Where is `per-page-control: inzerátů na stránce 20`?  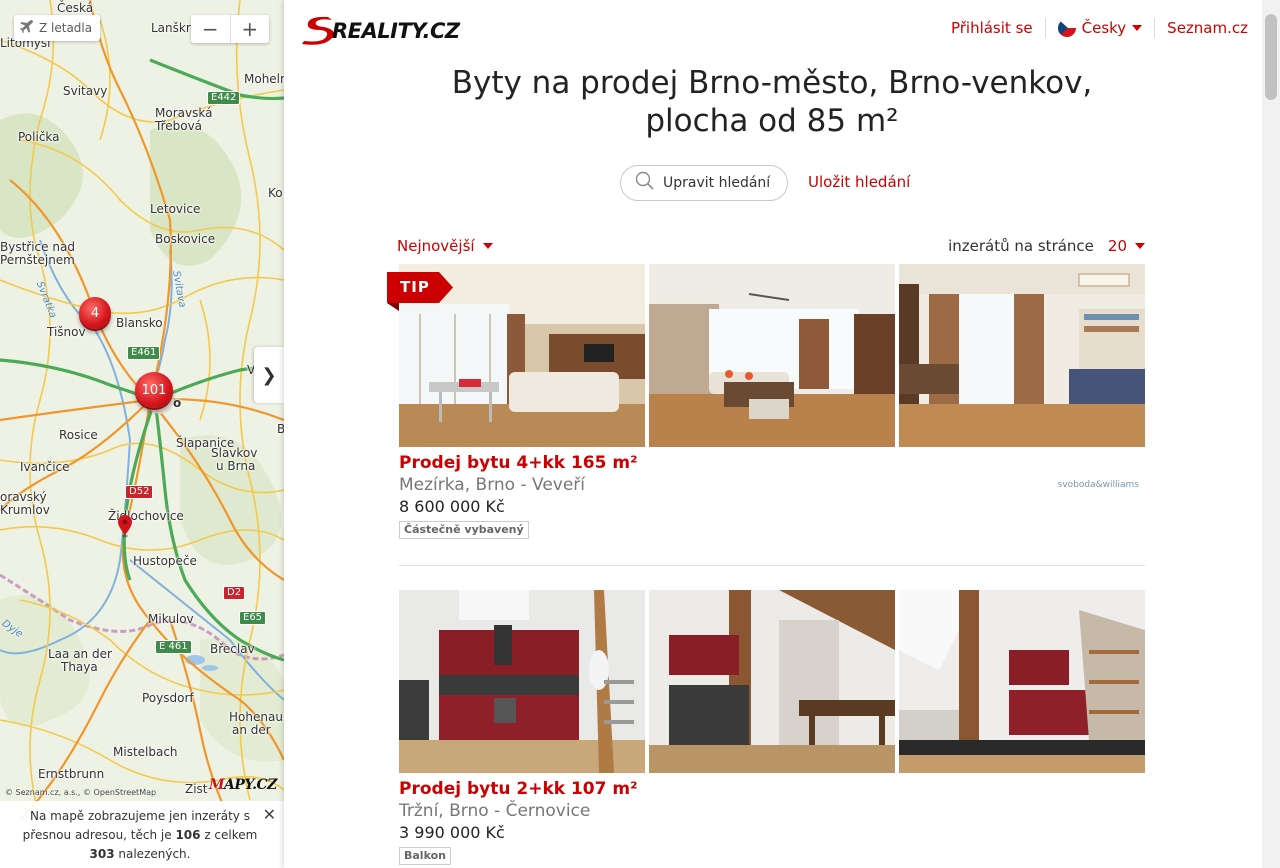
per-page-control: inzerátů na stránce 20 is located at coordinates (1046, 246).